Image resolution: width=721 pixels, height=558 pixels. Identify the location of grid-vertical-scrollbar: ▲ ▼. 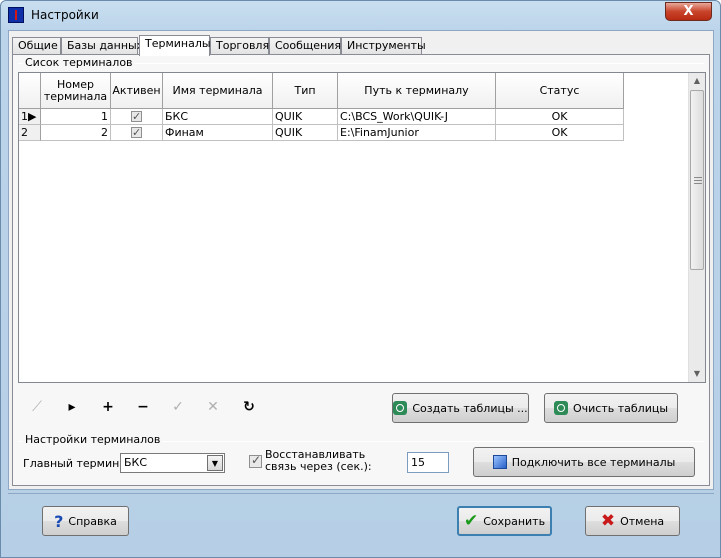
(696, 227).